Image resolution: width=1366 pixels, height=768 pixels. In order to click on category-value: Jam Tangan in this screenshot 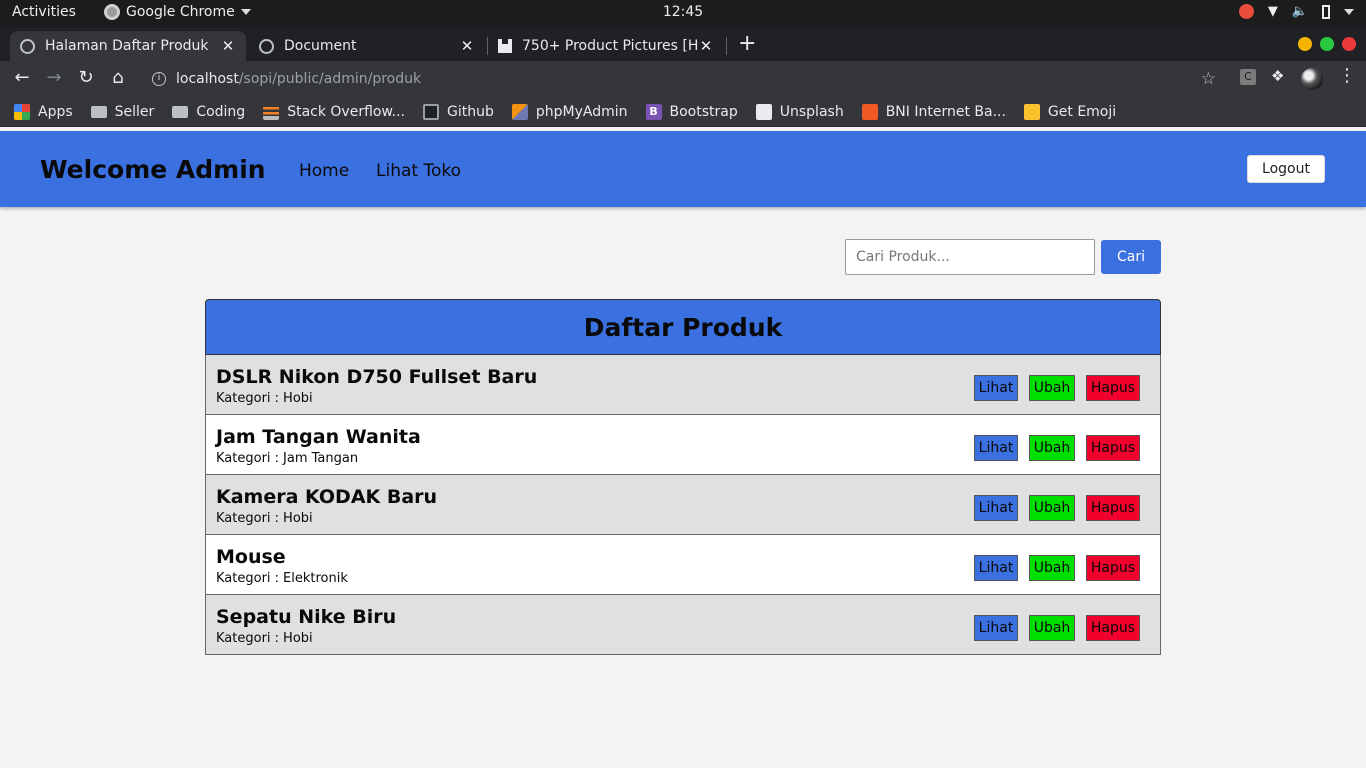, I will do `click(321, 458)`.